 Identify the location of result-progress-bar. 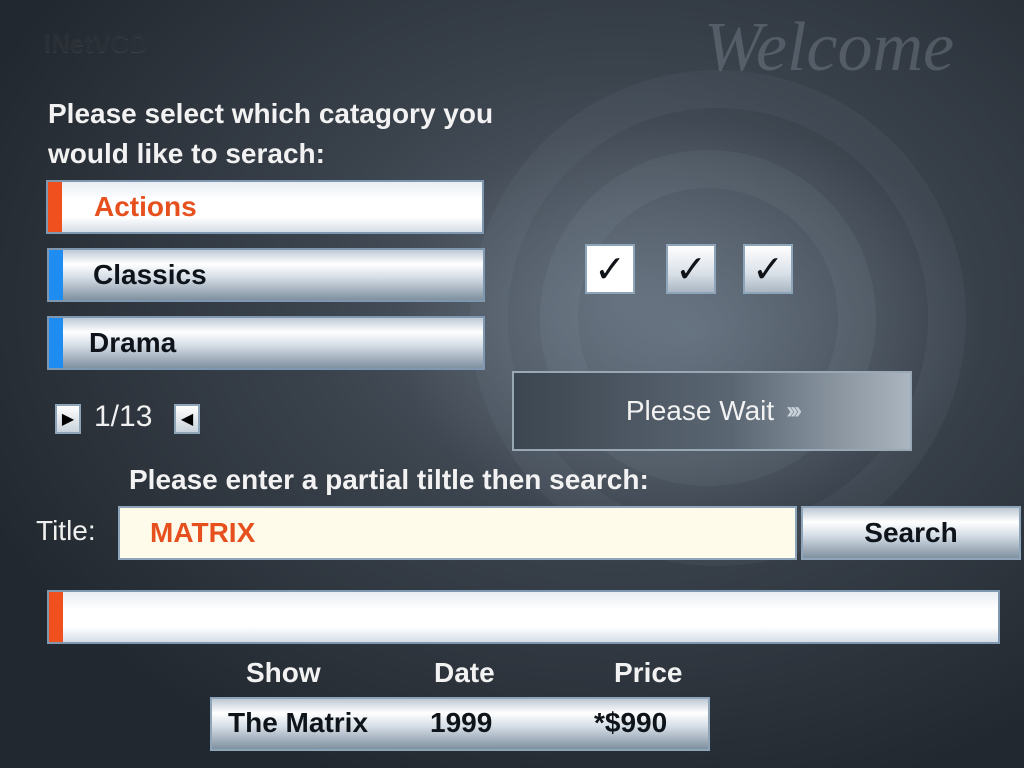
(523, 617).